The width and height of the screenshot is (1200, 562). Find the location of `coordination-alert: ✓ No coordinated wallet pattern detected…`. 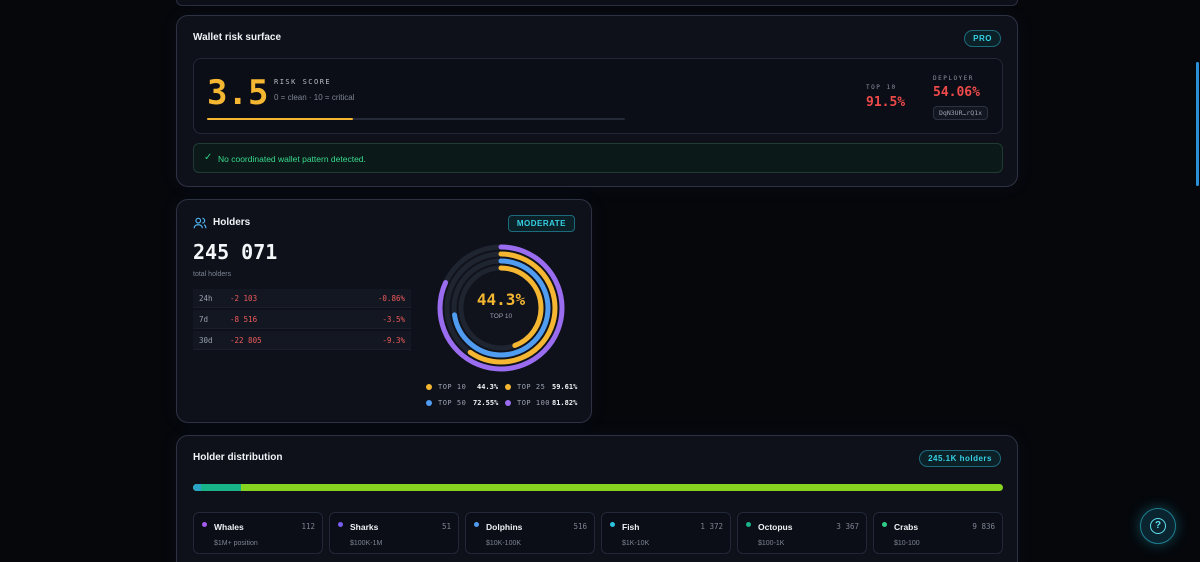

coordination-alert: ✓ No coordinated wallet pattern detected… is located at coordinates (598, 158).